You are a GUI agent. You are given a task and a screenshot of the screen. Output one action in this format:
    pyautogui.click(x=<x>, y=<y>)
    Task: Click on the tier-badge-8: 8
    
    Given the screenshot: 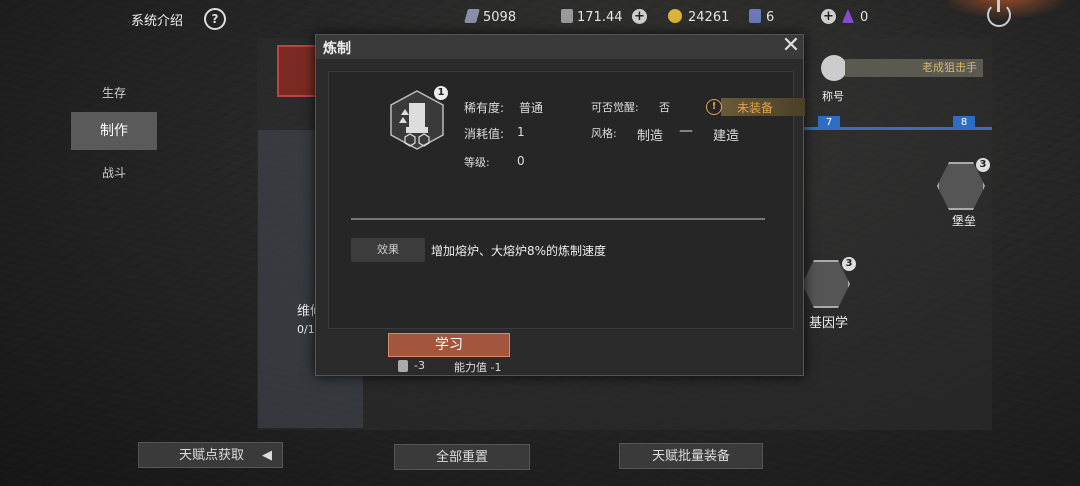 What is the action you would take?
    pyautogui.click(x=964, y=123)
    